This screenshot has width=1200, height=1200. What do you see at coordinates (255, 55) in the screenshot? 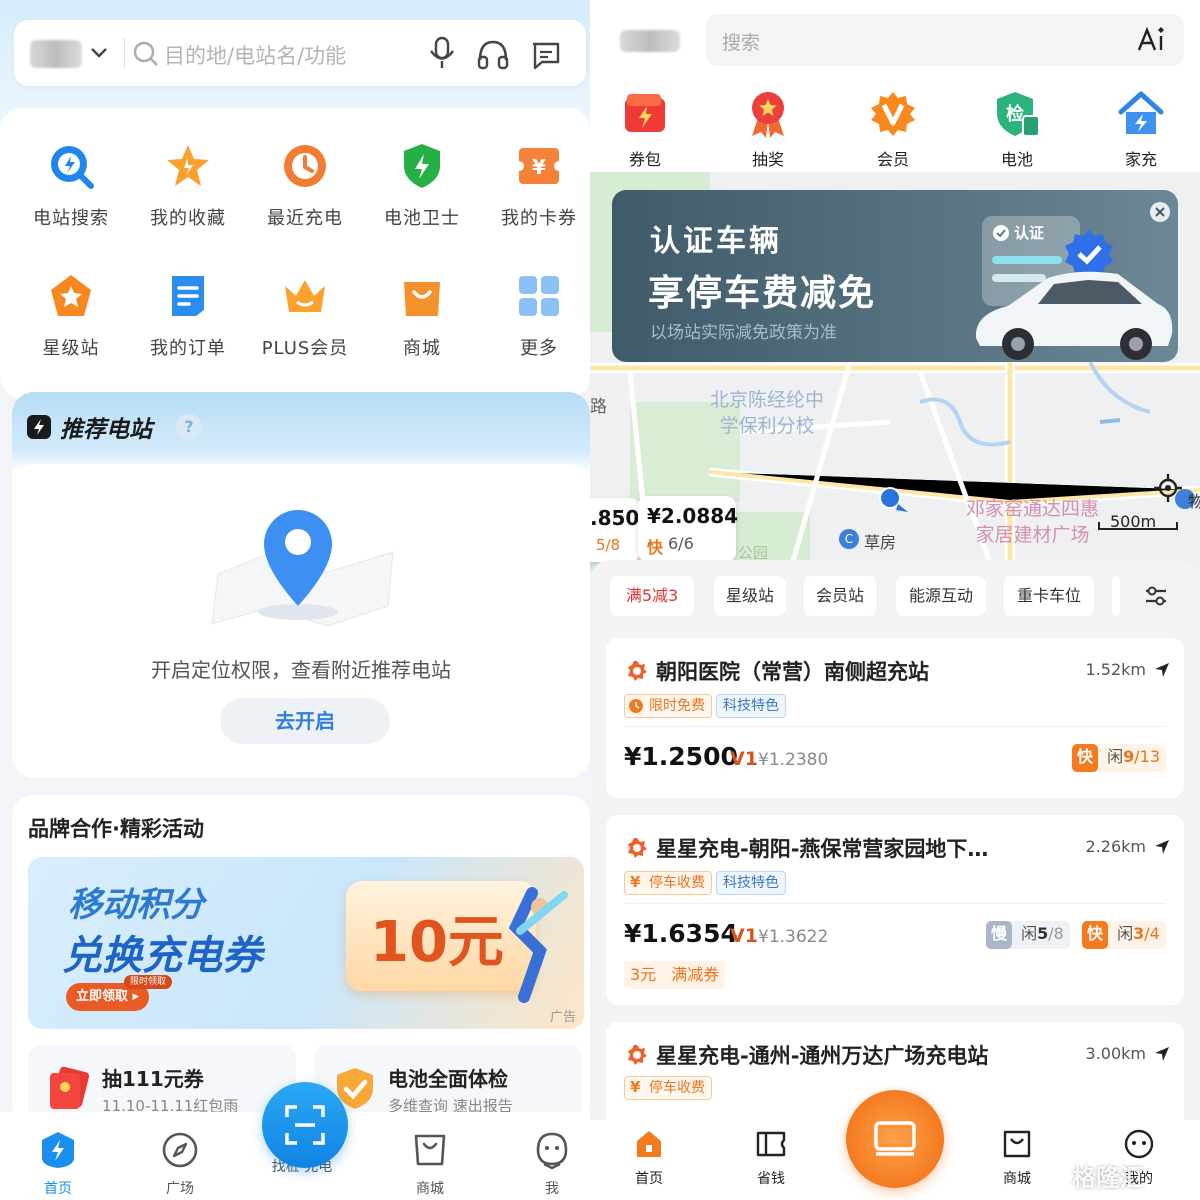
I see `search-input: 目的地/电站名/功能` at bounding box center [255, 55].